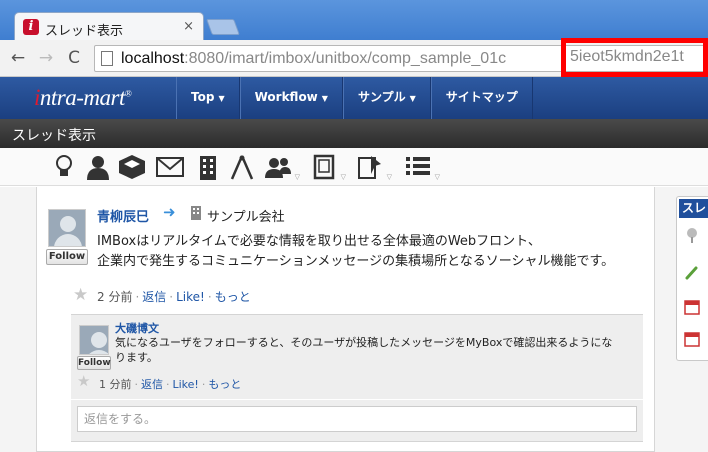 This screenshot has height=452, width=708. I want to click on forward-arrow-icon: →, so click(46, 58).